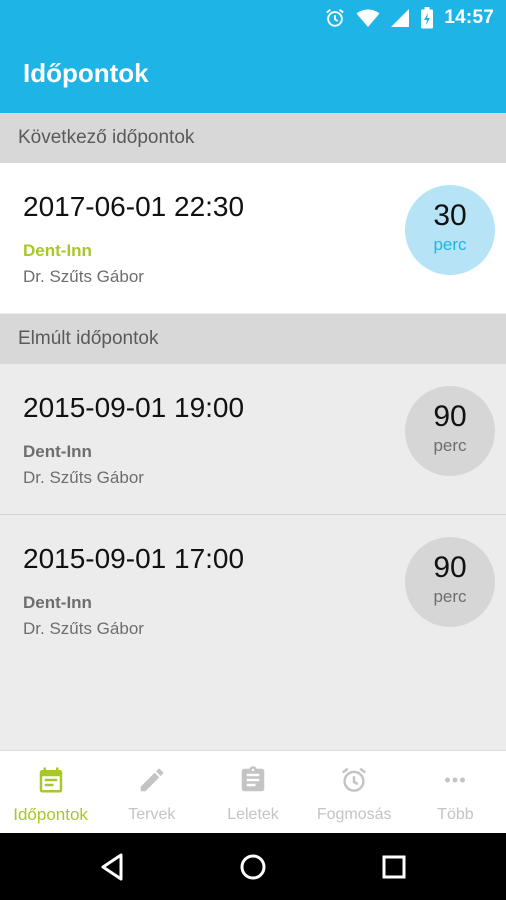 Image resolution: width=506 pixels, height=900 pixels. I want to click on page-title: Időpontok, so click(86, 73).